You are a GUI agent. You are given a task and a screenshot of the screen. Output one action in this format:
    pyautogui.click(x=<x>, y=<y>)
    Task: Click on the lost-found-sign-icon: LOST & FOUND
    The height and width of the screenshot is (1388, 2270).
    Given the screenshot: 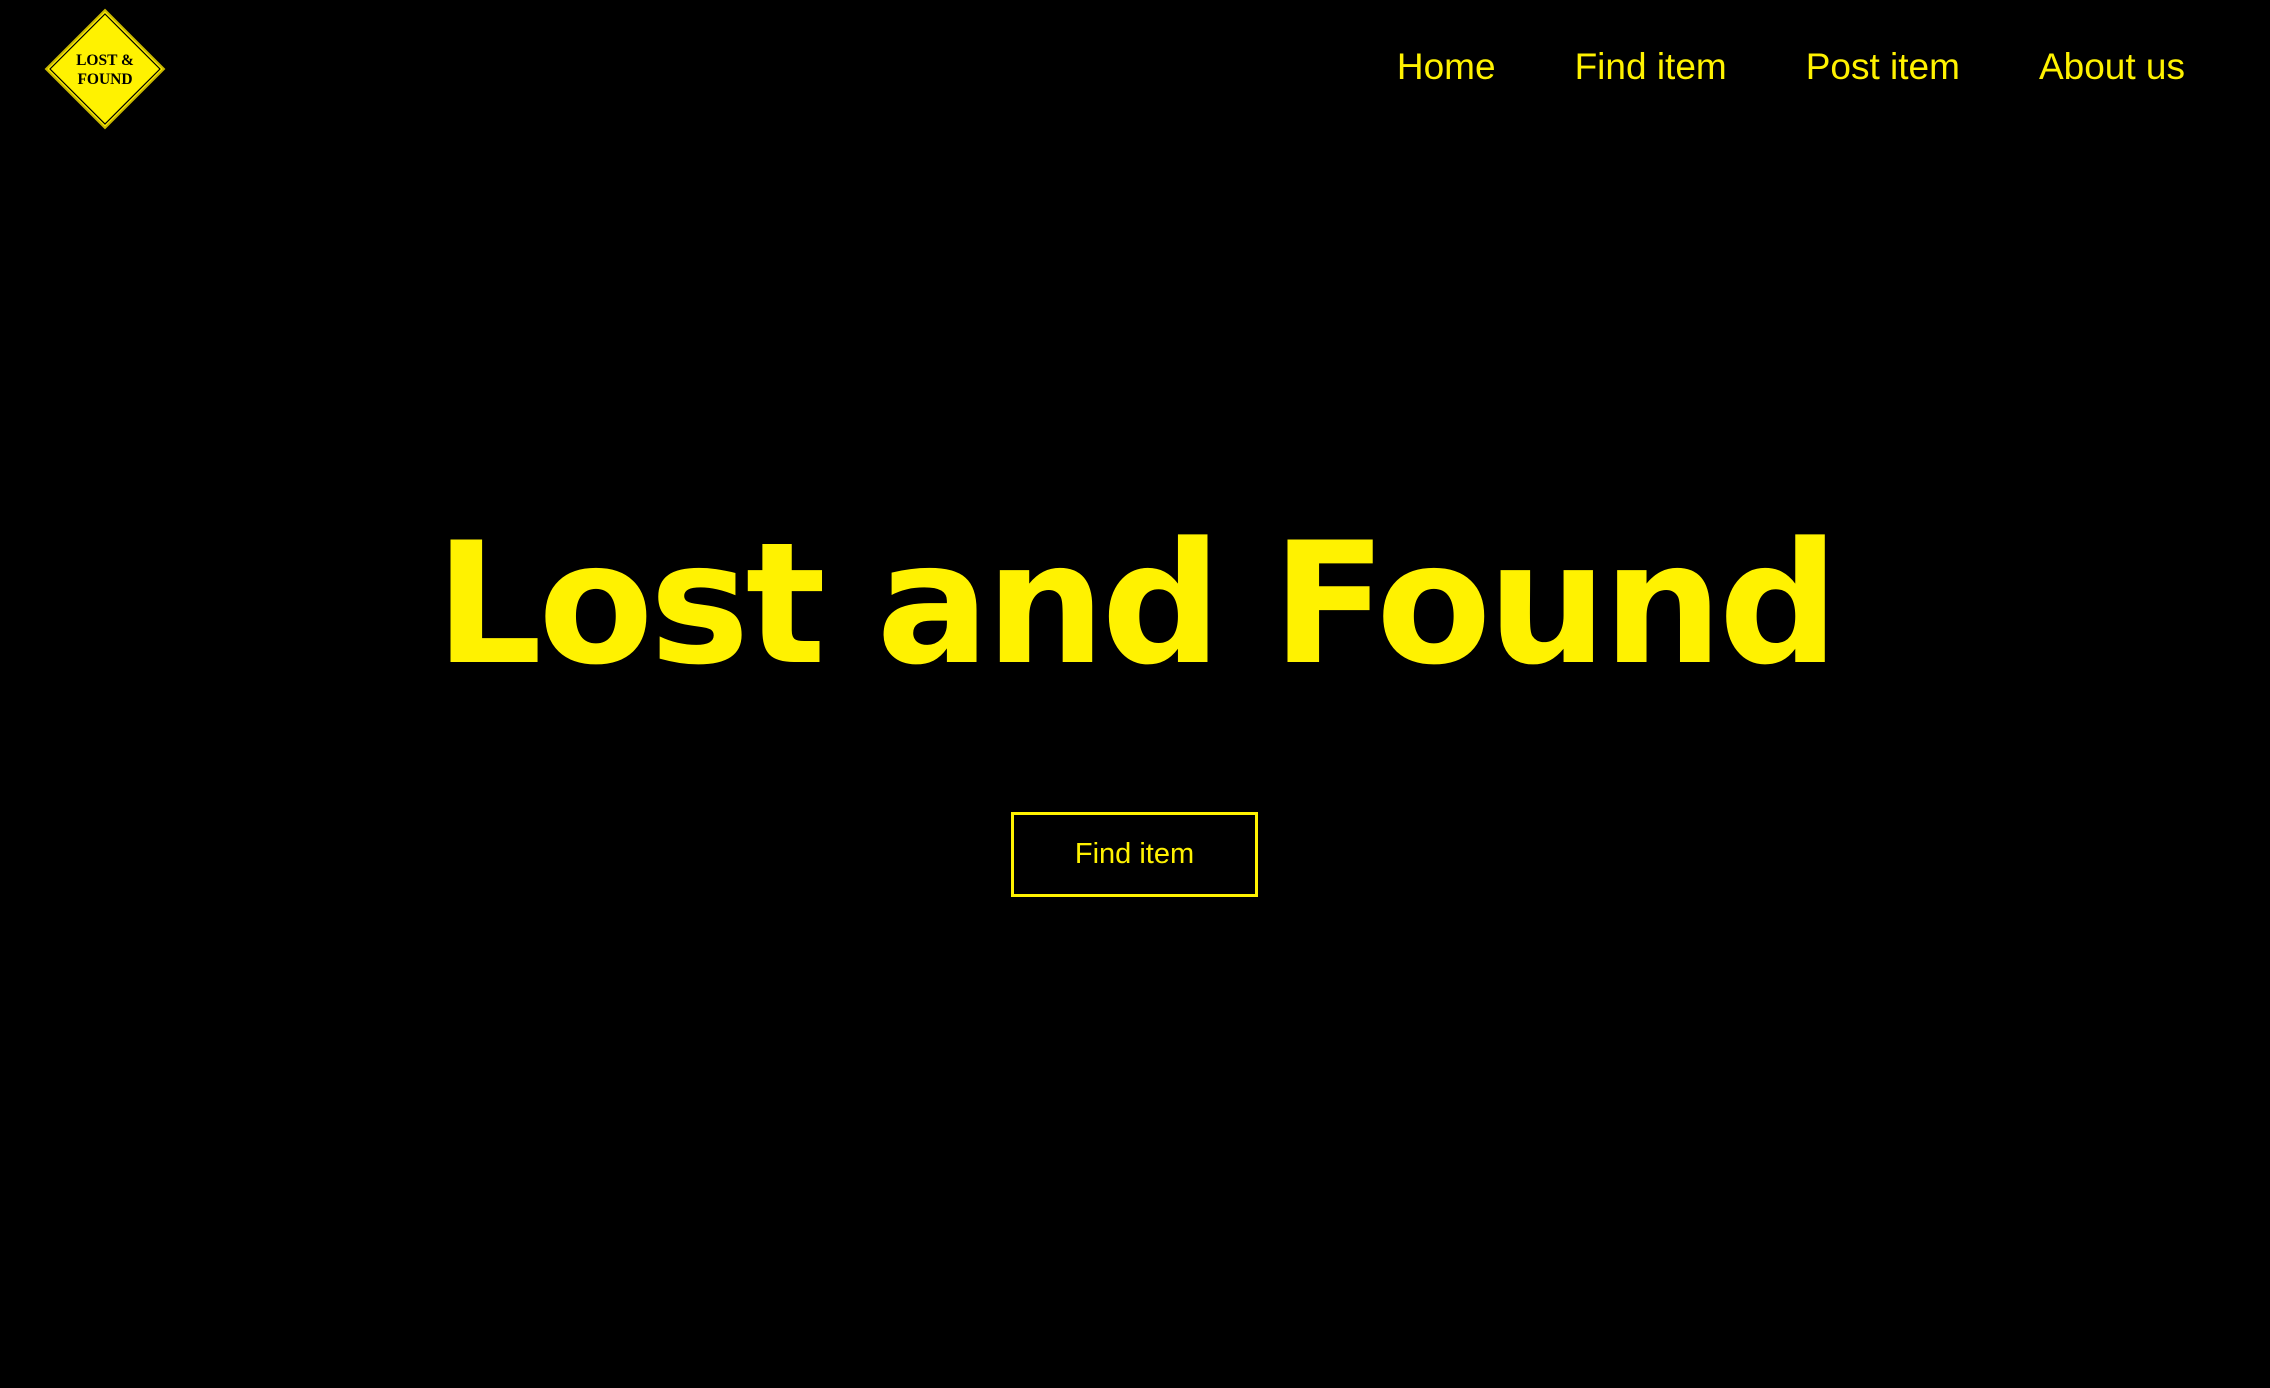 What is the action you would take?
    pyautogui.click(x=105, y=69)
    